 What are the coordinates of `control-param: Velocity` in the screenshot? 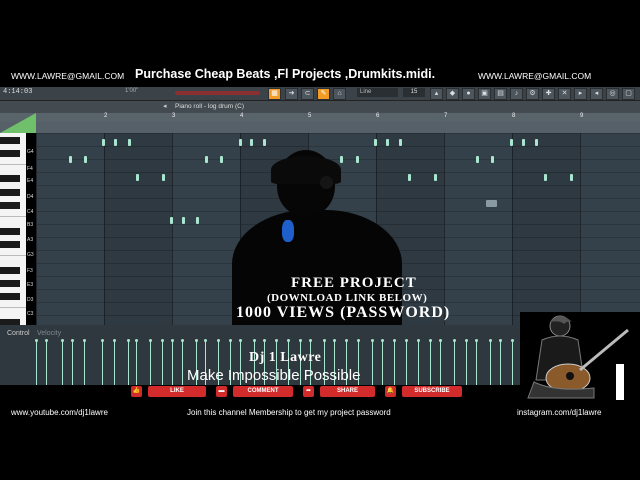 It's located at (49, 333).